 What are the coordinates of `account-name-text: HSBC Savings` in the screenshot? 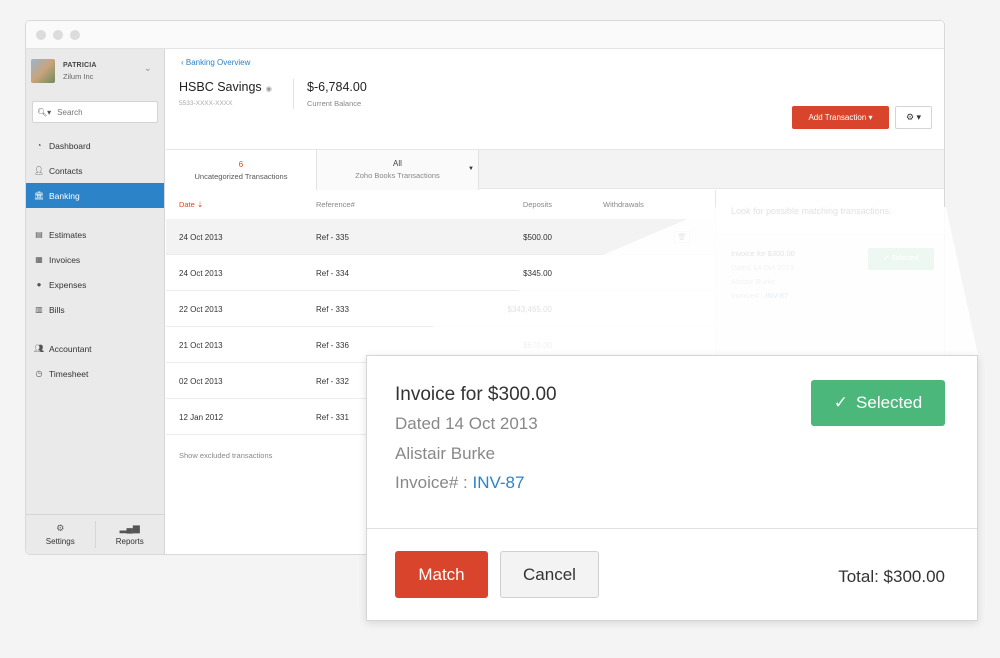 It's located at (220, 87).